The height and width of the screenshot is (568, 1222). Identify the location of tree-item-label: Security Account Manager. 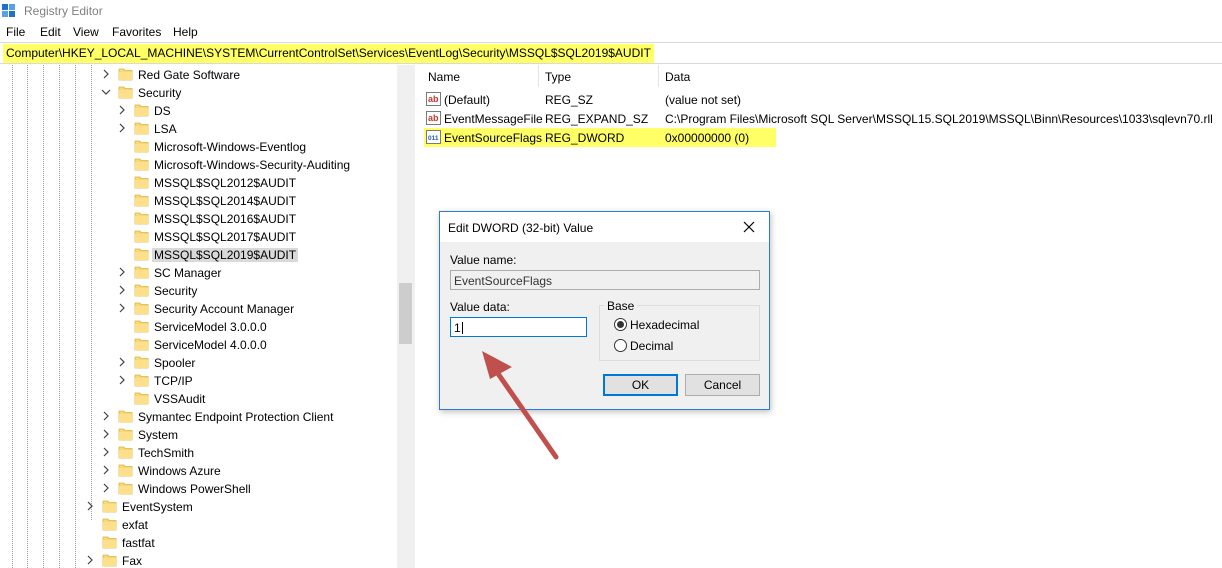
(224, 309).